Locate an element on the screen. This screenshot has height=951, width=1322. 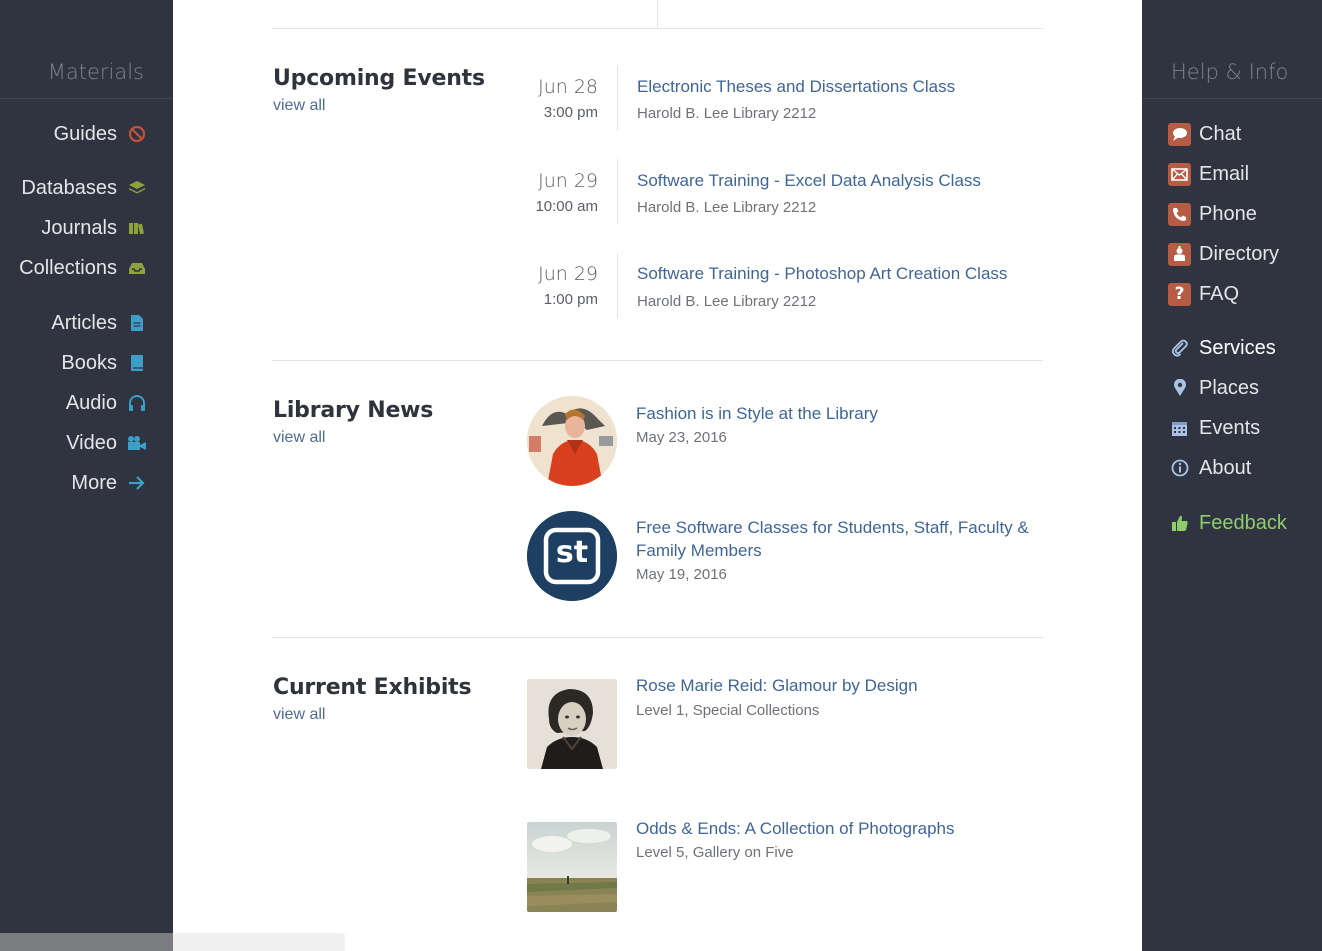
phone-icon is located at coordinates (1179, 214).